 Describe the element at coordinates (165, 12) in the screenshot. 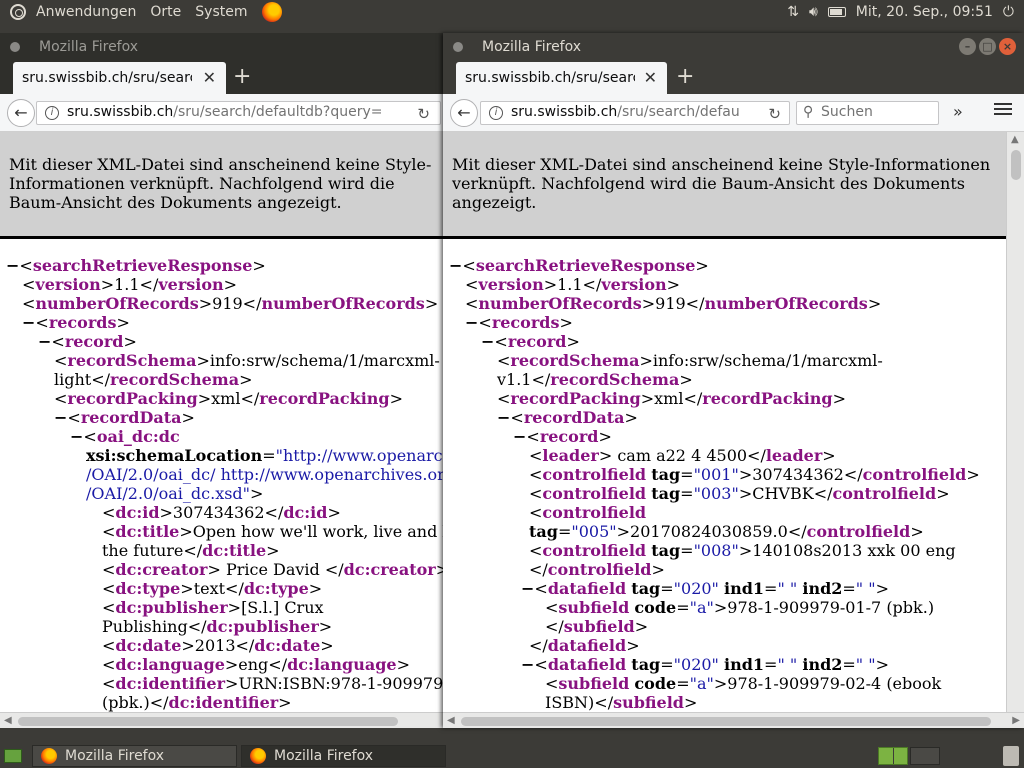

I see `menu-orte: Orte` at that location.